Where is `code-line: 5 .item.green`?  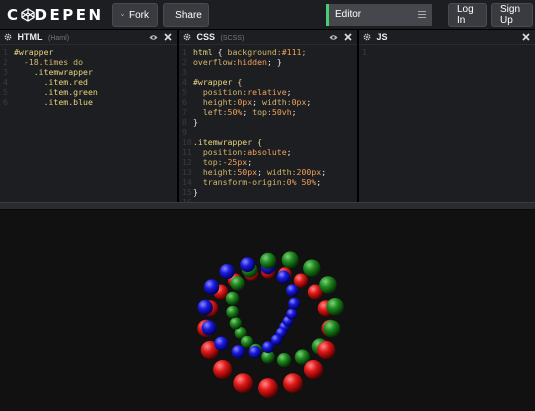
code-line: 5 .item.green is located at coordinates (88, 92).